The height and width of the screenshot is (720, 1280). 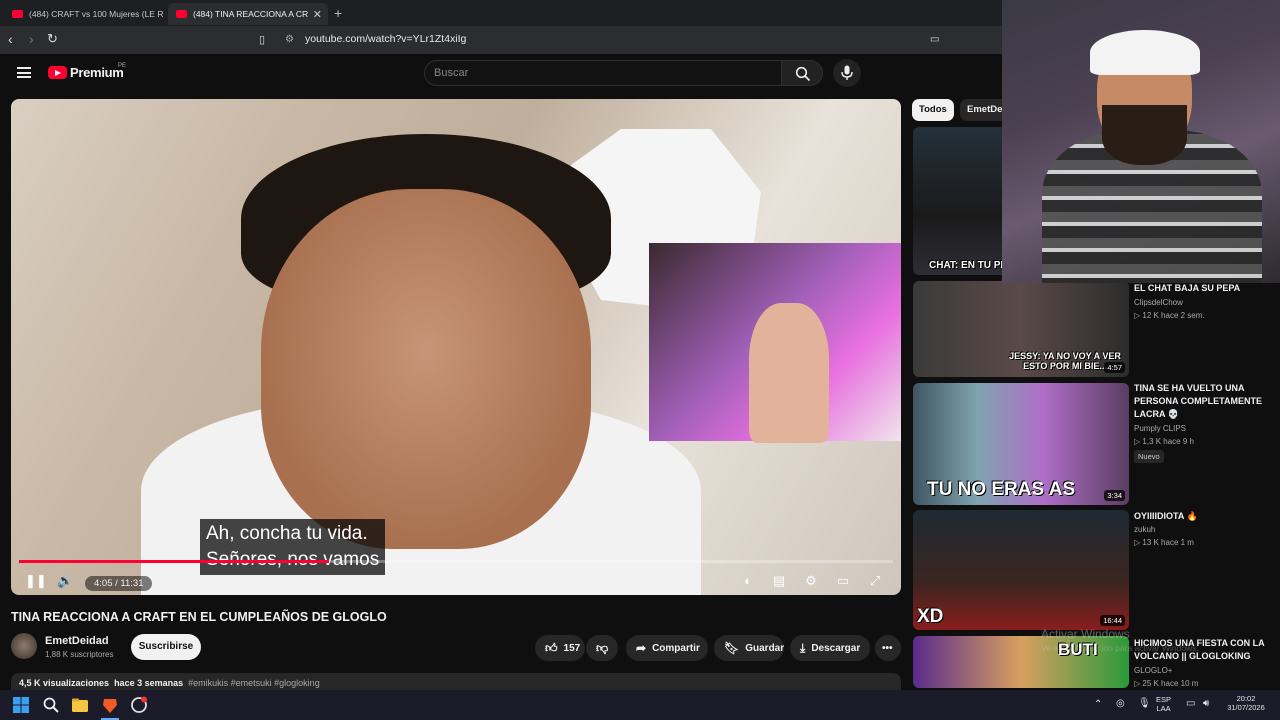 What do you see at coordinates (1163, 704) in the screenshot?
I see `language-indicator: ESP LAA` at bounding box center [1163, 704].